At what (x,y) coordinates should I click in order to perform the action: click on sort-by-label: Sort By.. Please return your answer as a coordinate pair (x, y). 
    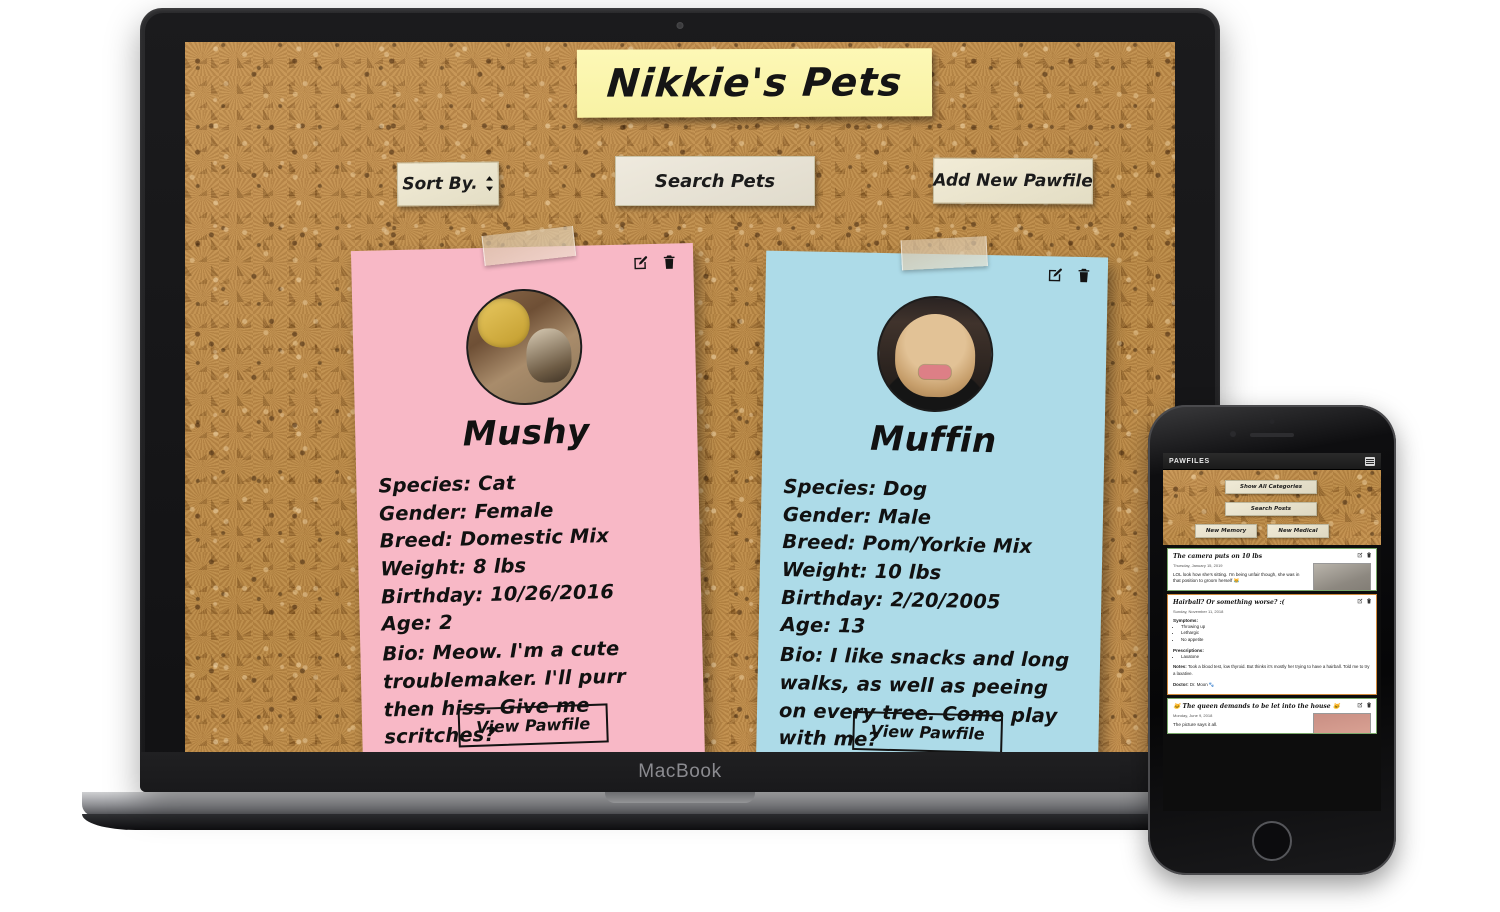
    Looking at the image, I should click on (440, 184).